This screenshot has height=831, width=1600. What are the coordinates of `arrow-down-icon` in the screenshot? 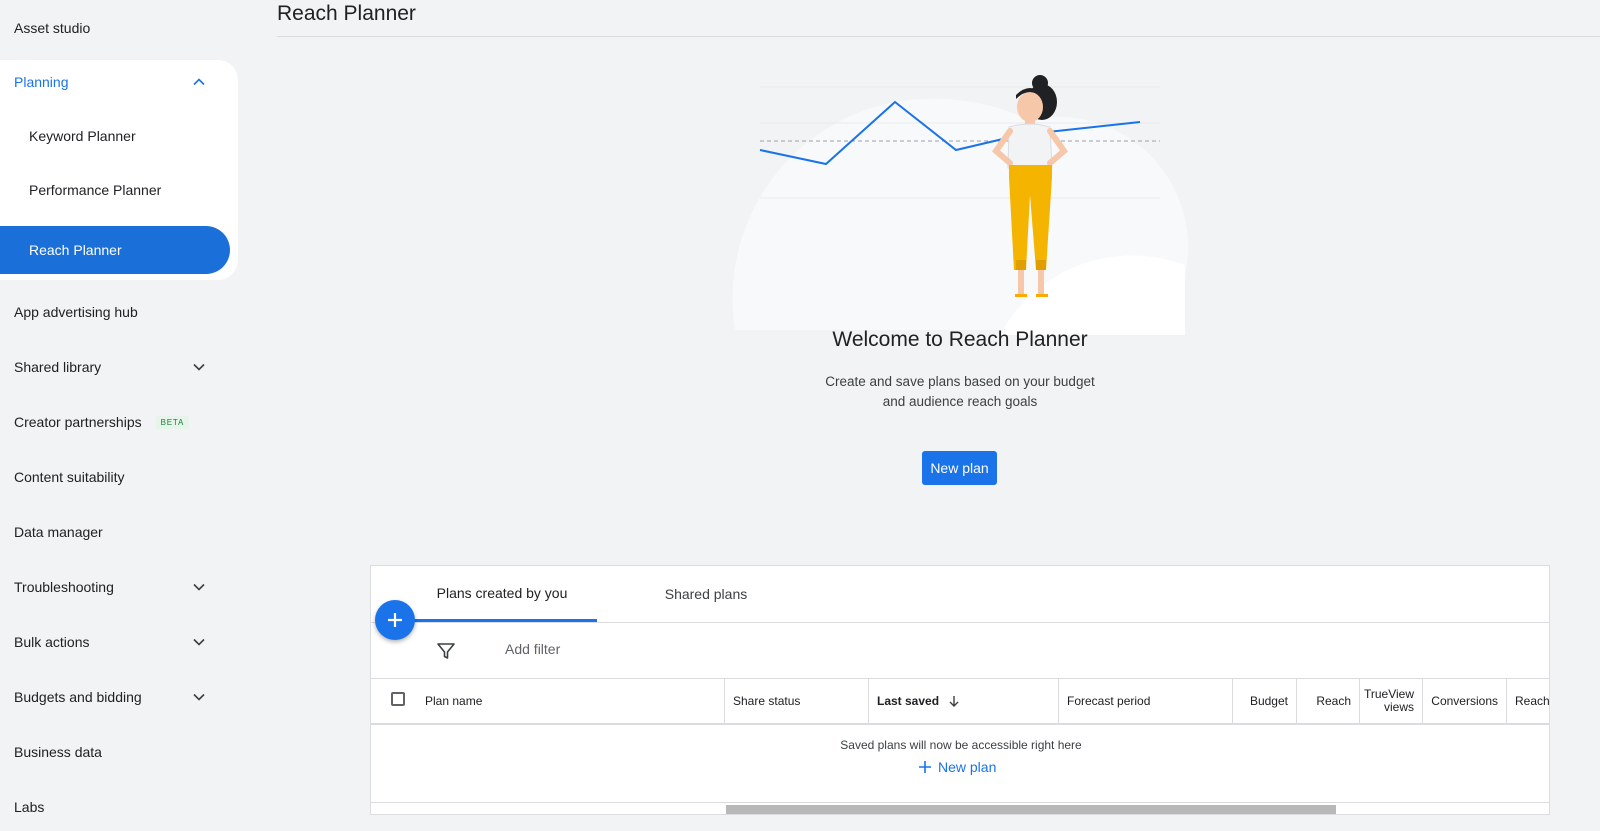 It's located at (954, 701).